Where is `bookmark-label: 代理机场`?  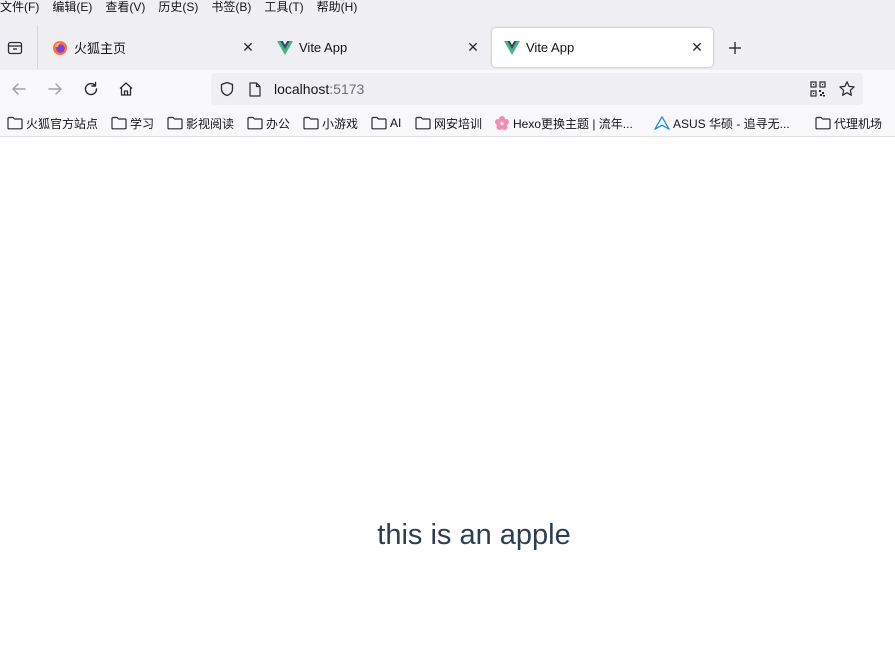
bookmark-label: 代理机场 is located at coordinates (858, 123).